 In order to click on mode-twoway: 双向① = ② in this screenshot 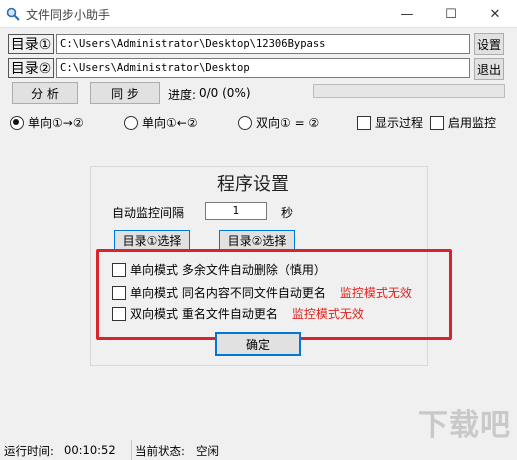, I will do `click(278, 122)`.